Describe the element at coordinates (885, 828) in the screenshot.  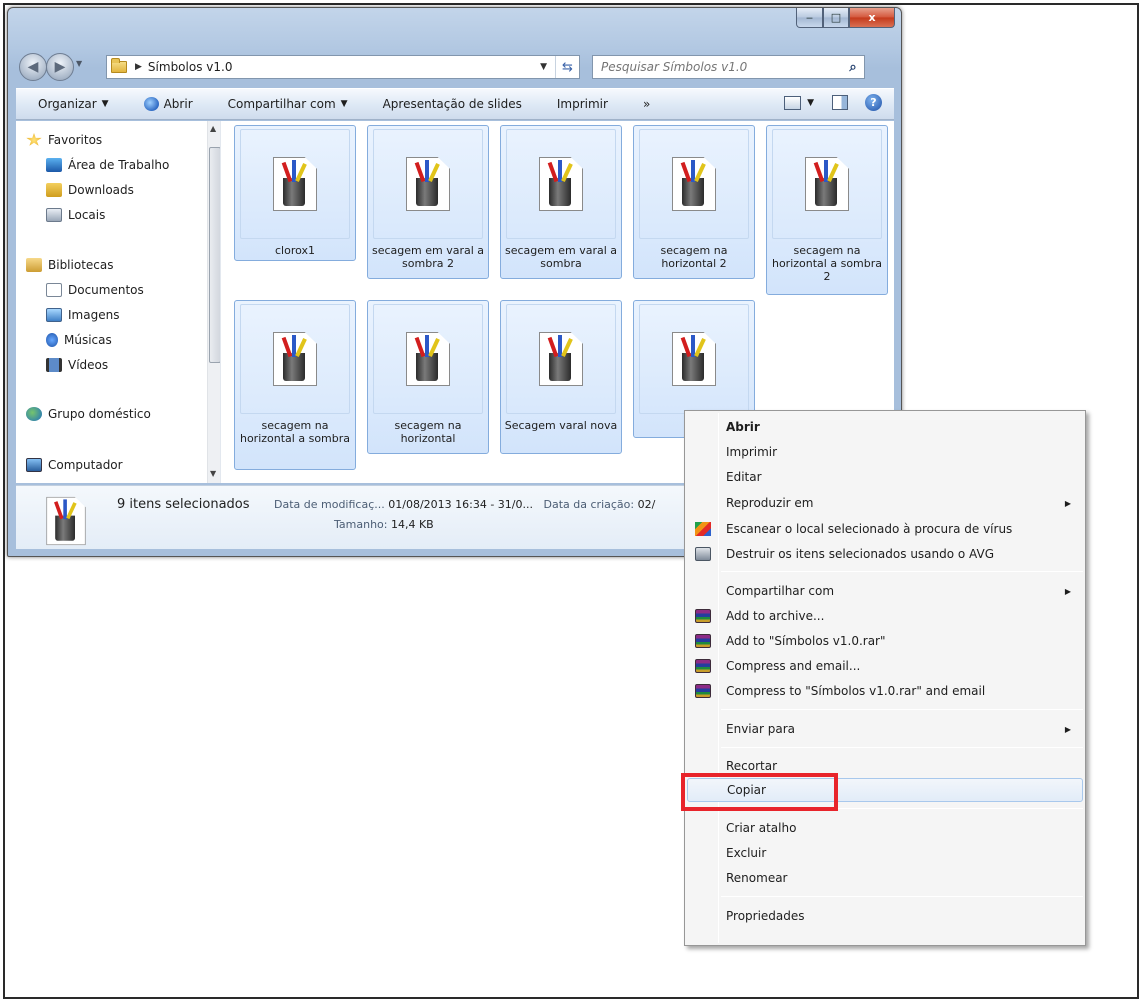
I see `menu-item-create-shortcut: Criar atalho` at that location.